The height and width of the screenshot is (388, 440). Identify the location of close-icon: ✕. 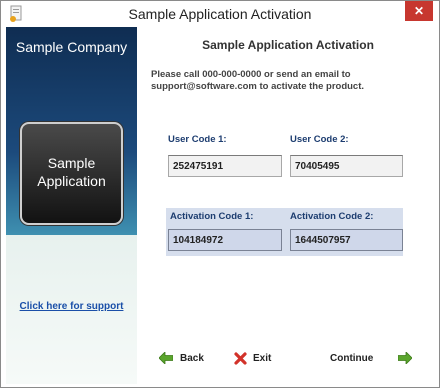
(419, 11).